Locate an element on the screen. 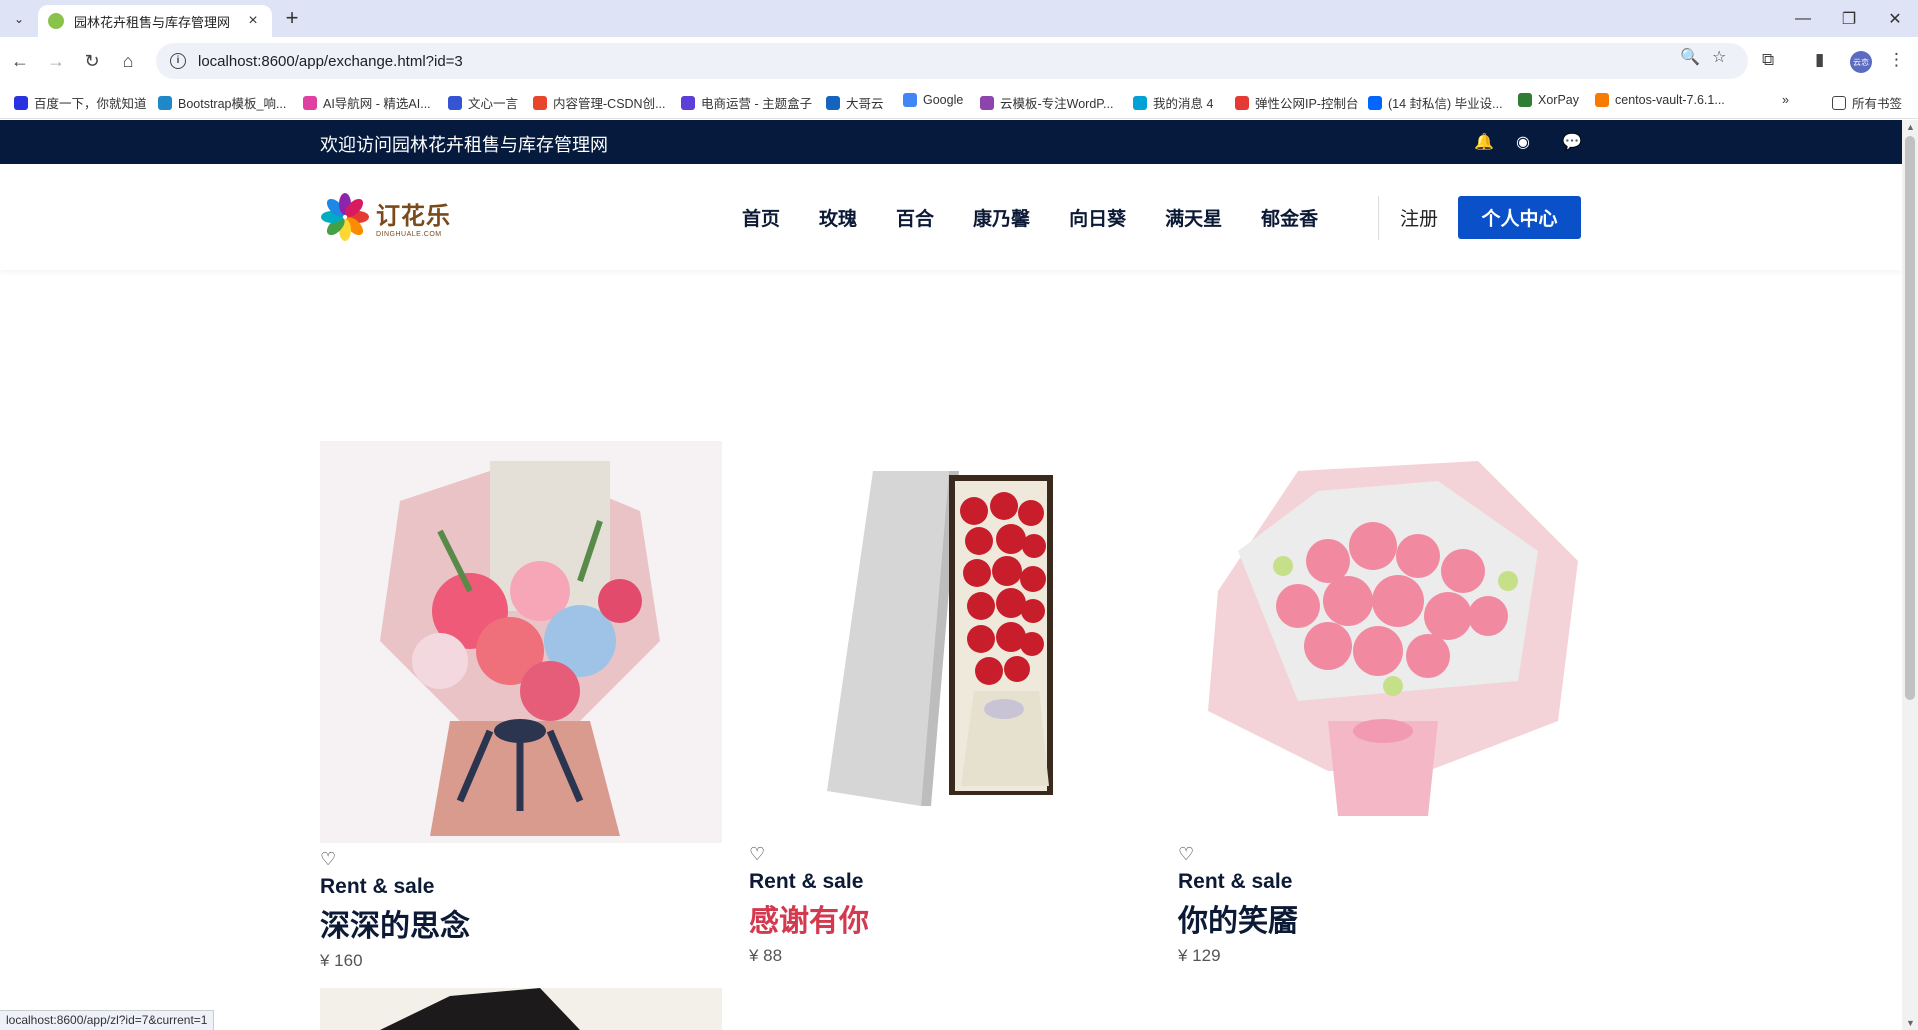  url-text: localhost:8600/app/exchange.html?id=3 is located at coordinates (330, 61).